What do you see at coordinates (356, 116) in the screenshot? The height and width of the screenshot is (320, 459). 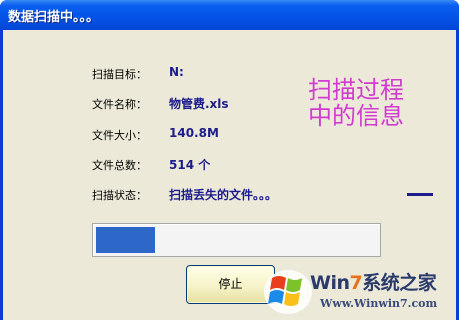 I see `annotation-line-2: 中的信息` at bounding box center [356, 116].